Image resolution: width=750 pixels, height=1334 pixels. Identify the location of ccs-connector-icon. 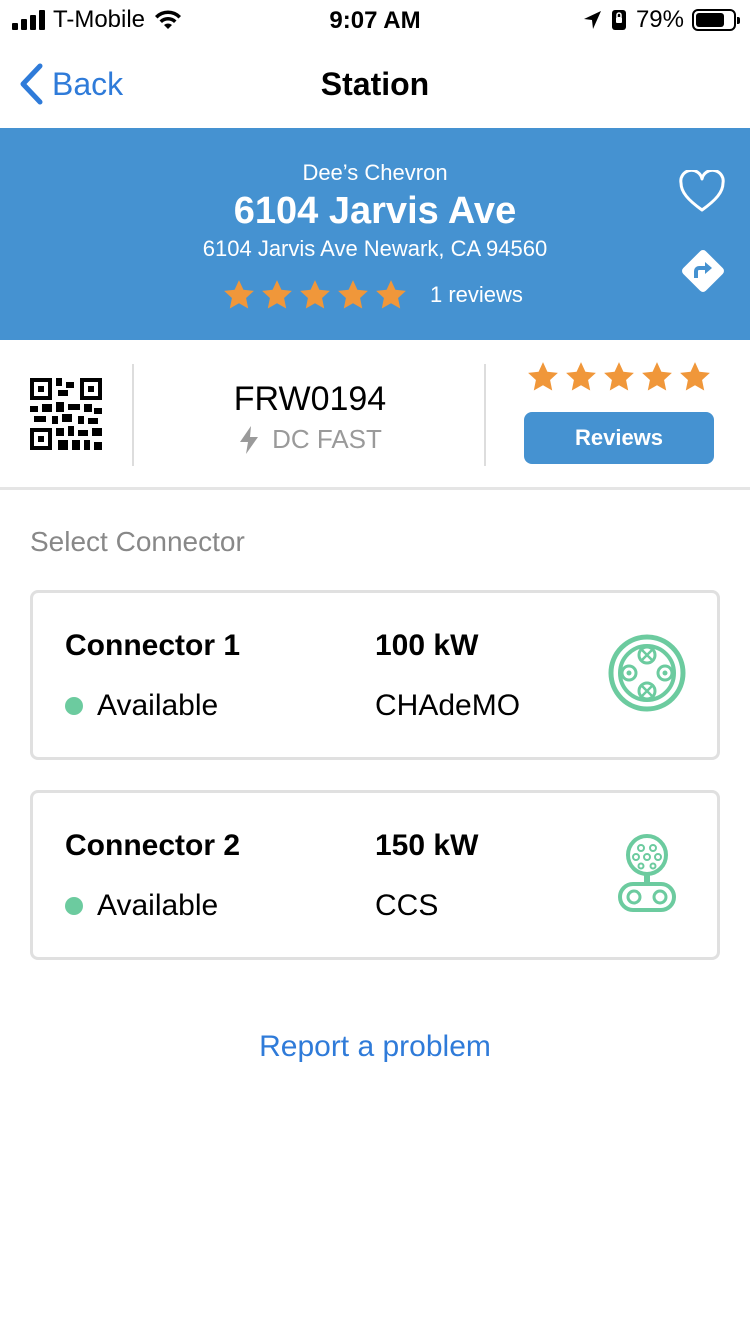
(647, 877).